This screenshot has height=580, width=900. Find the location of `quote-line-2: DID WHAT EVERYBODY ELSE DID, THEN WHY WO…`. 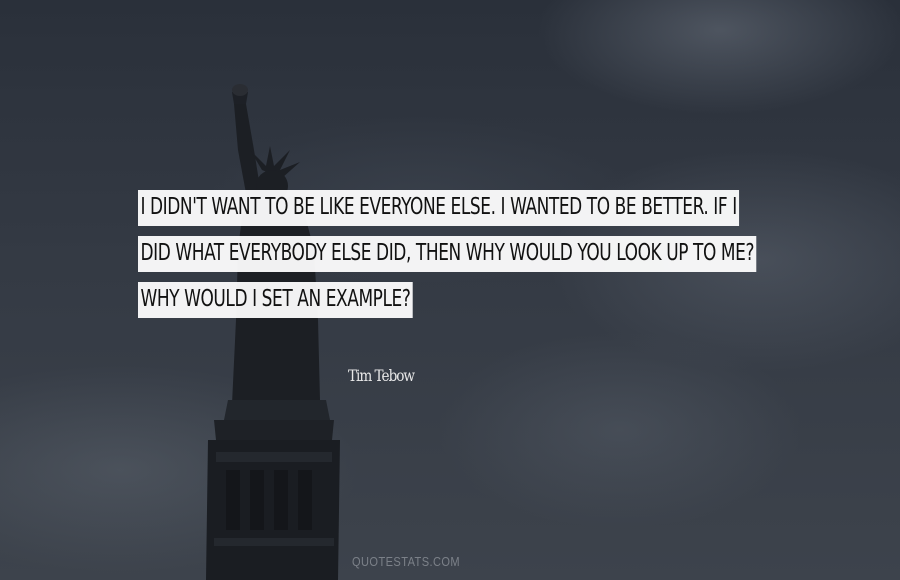

quote-line-2: DID WHAT EVERYBODY ELSE DID, THEN WHY WO… is located at coordinates (447, 254).